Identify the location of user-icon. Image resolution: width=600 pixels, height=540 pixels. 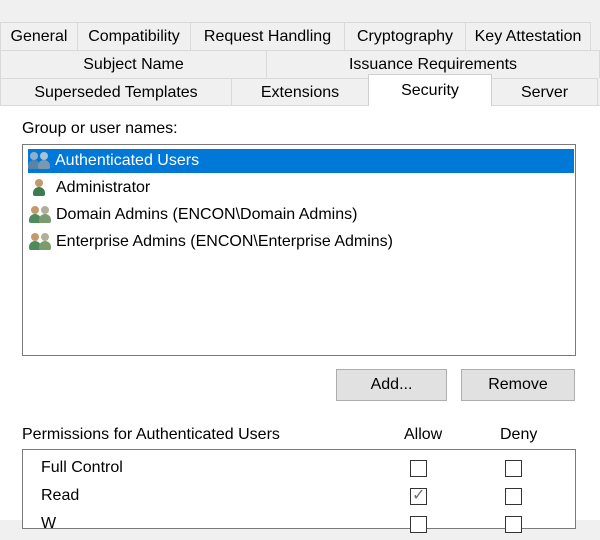
(41, 188).